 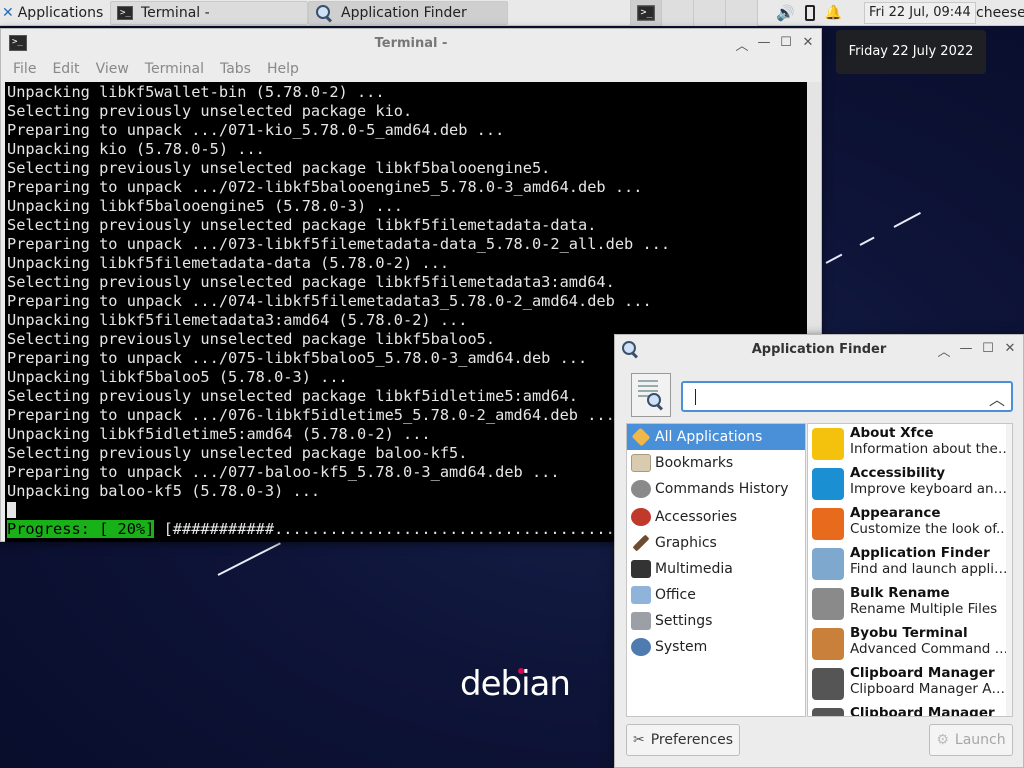 I want to click on app-description: Rename Multiple Files, so click(x=924, y=609).